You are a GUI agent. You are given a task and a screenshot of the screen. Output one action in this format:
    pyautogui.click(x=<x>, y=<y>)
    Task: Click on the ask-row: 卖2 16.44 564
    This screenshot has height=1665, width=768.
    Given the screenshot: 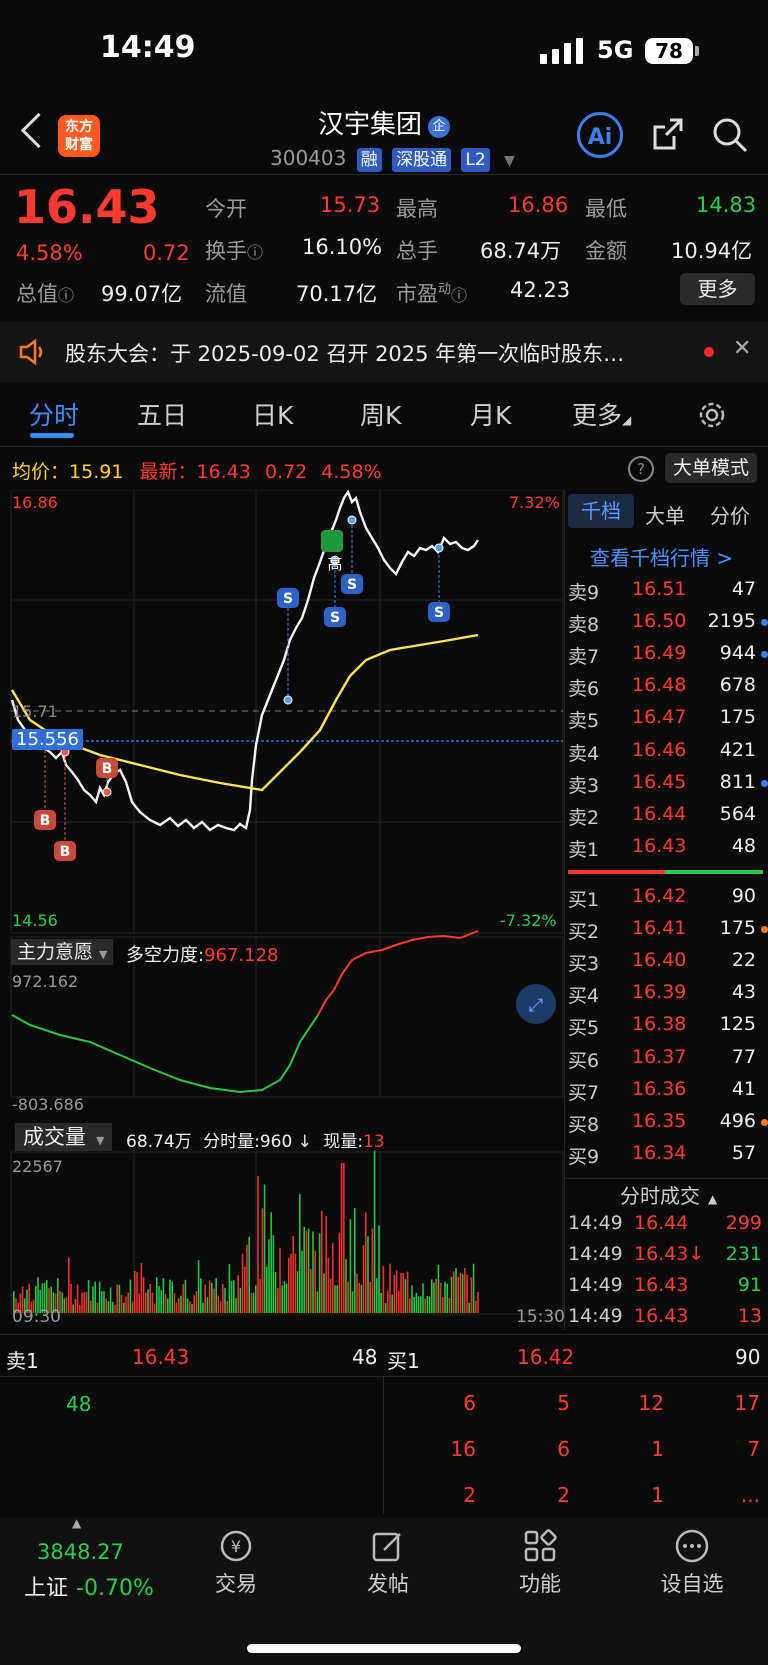 What is the action you would take?
    pyautogui.click(x=668, y=819)
    